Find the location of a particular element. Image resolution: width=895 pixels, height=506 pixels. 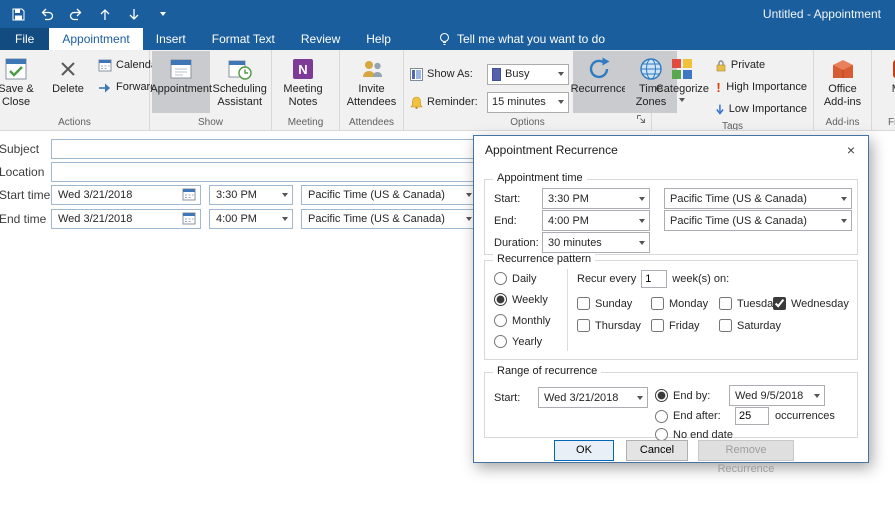

private-button: Private is located at coordinates (761, 65).